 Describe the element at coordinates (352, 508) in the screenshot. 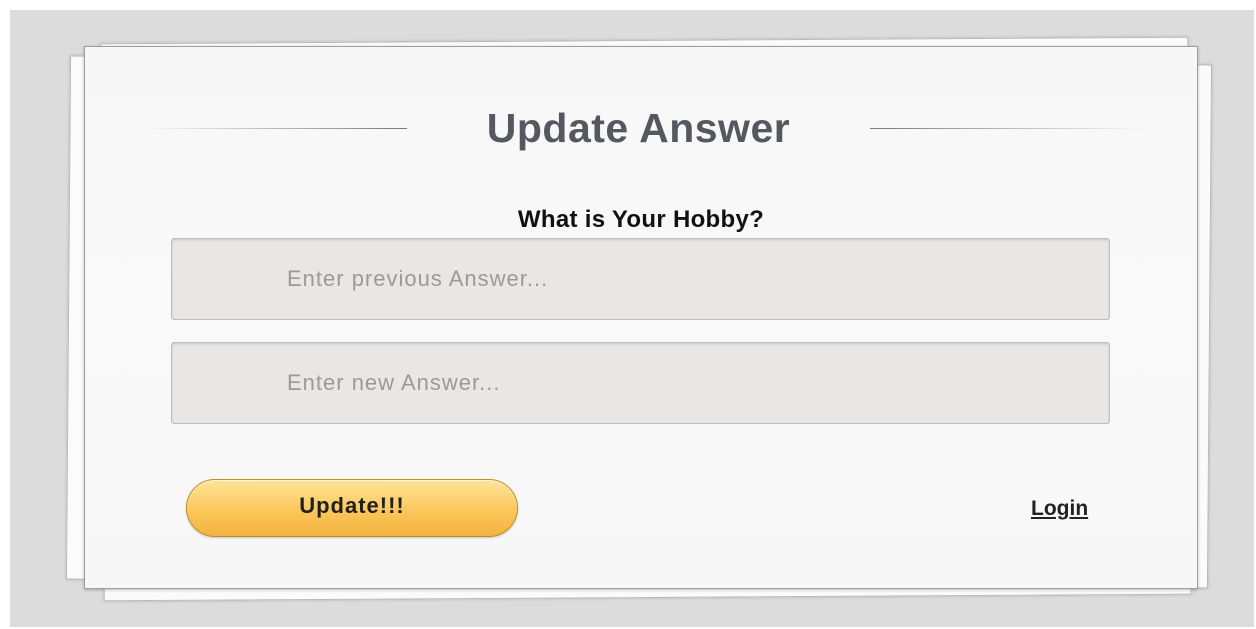

I see `update-button: Update!!!` at that location.